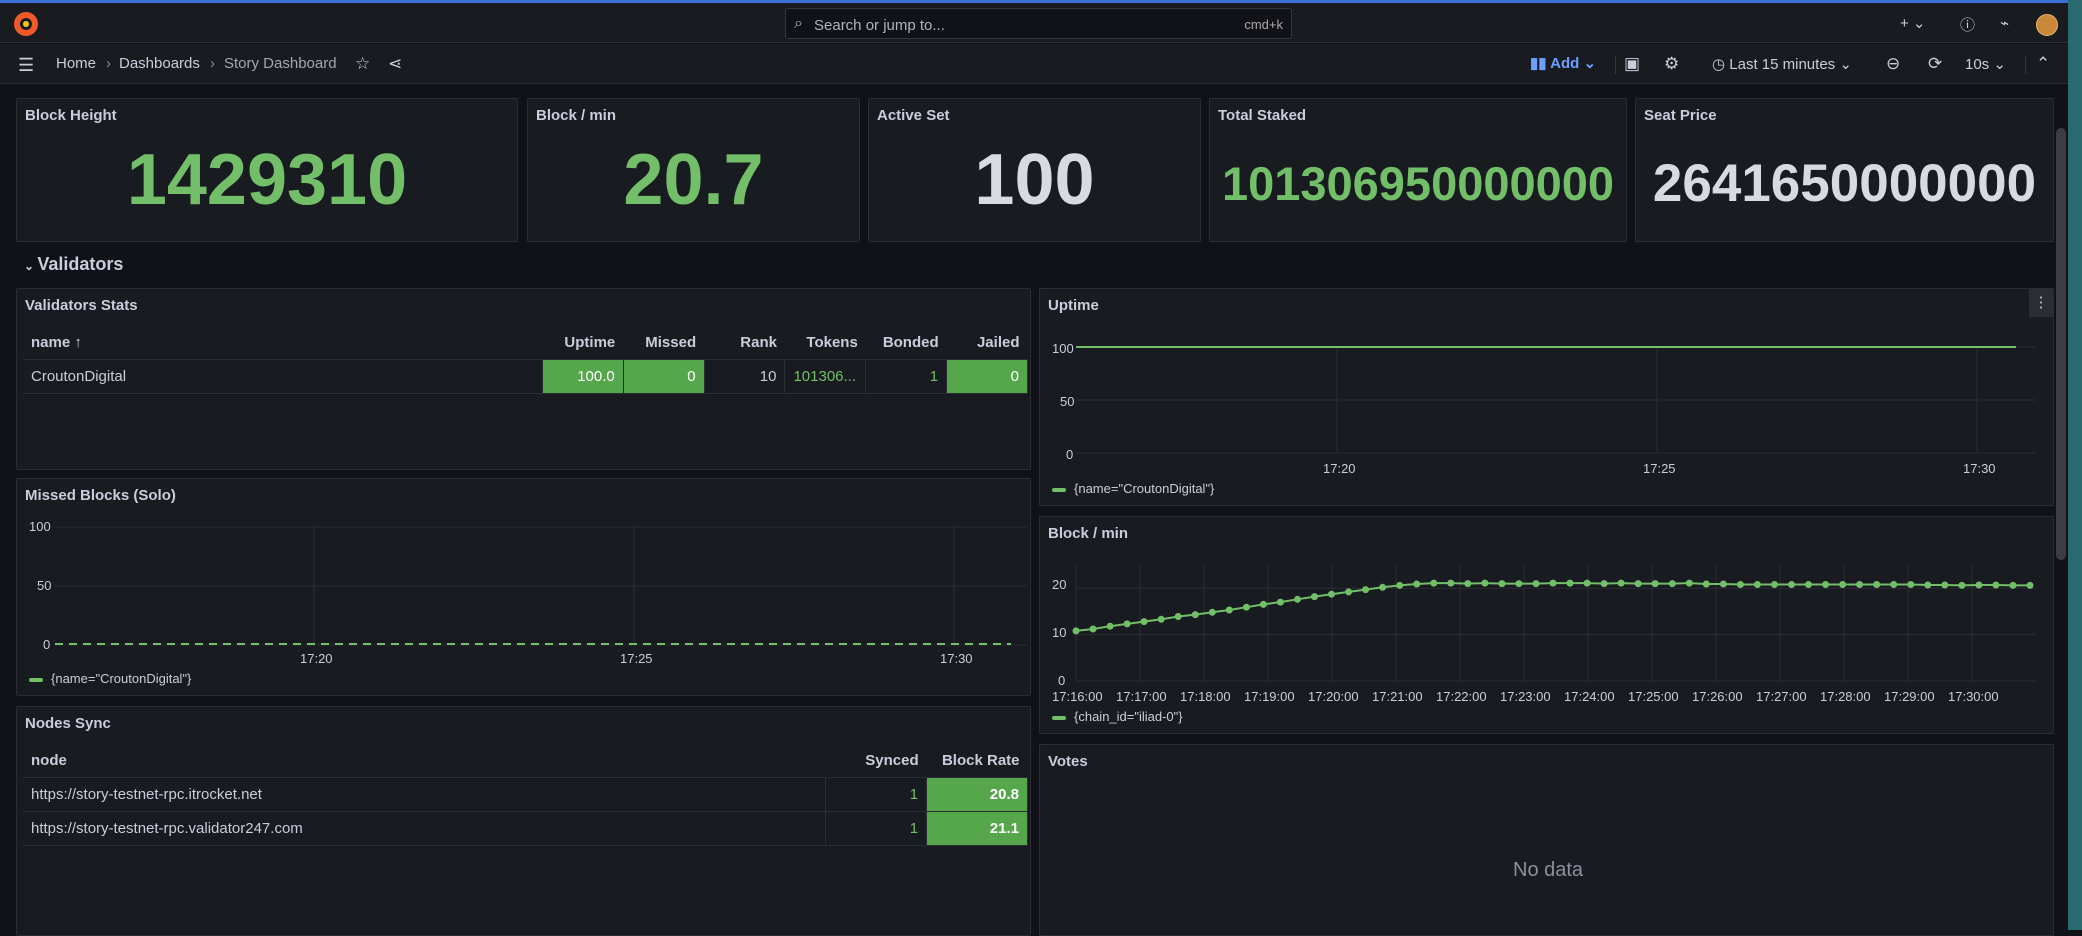 The width and height of the screenshot is (2082, 936). Describe the element at coordinates (2047, 25) in the screenshot. I see `avatar` at that location.